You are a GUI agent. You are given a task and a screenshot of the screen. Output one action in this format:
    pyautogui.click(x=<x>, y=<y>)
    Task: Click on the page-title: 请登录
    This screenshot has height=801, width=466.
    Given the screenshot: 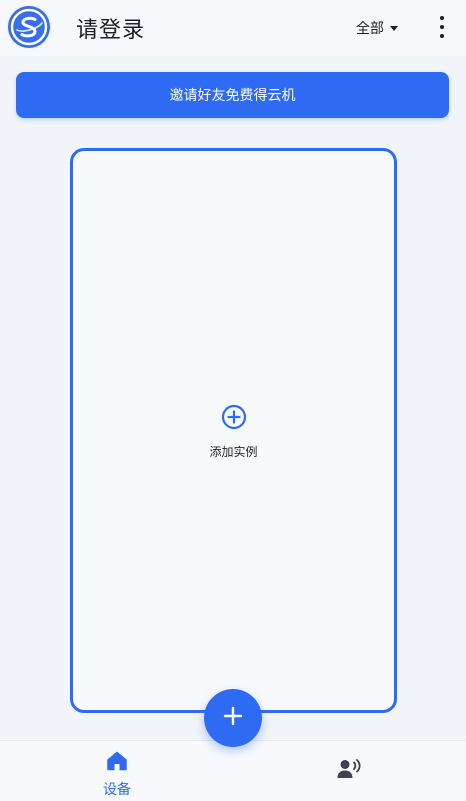 What is the action you would take?
    pyautogui.click(x=110, y=28)
    